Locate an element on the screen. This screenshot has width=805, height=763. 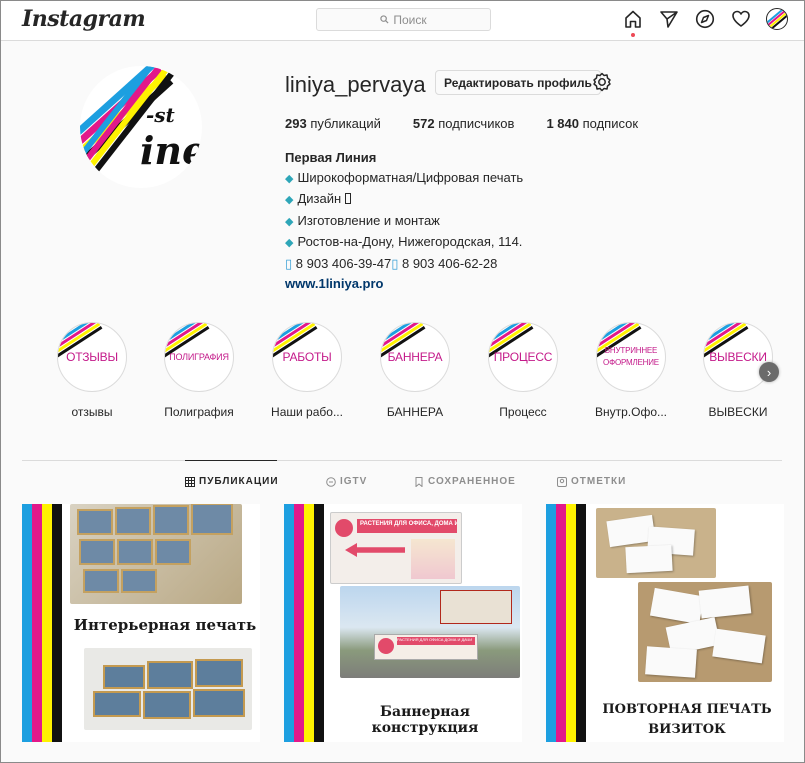
highlight-cover: ВЫВЕСКИ is located at coordinates (738, 357).